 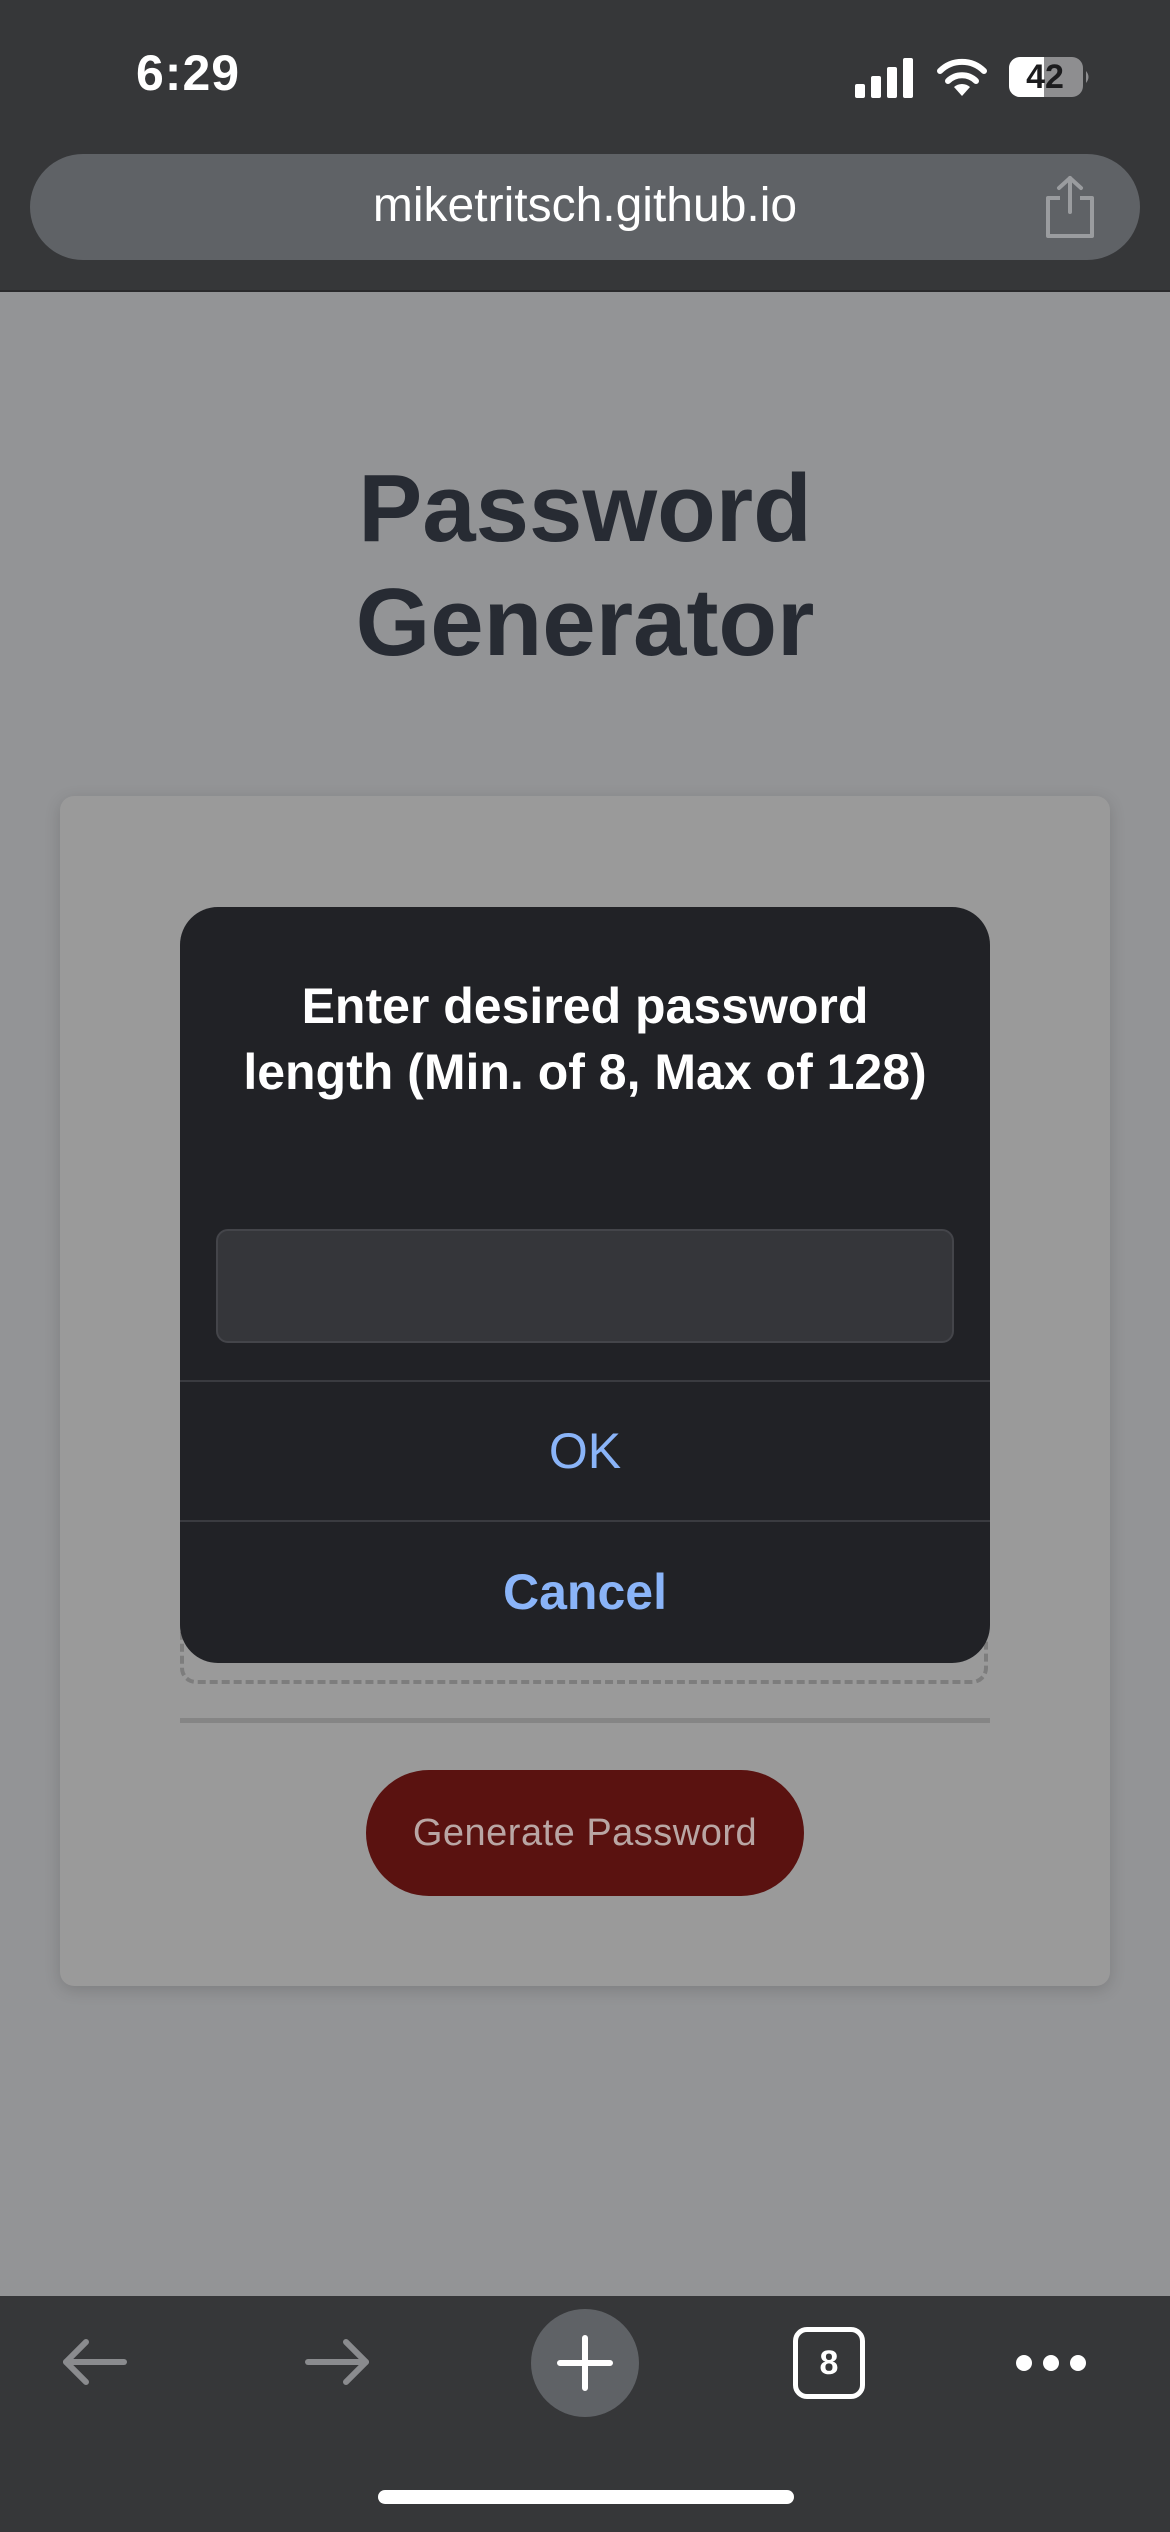 What do you see at coordinates (585, 622) in the screenshot?
I see `page-title-line-2: Generator` at bounding box center [585, 622].